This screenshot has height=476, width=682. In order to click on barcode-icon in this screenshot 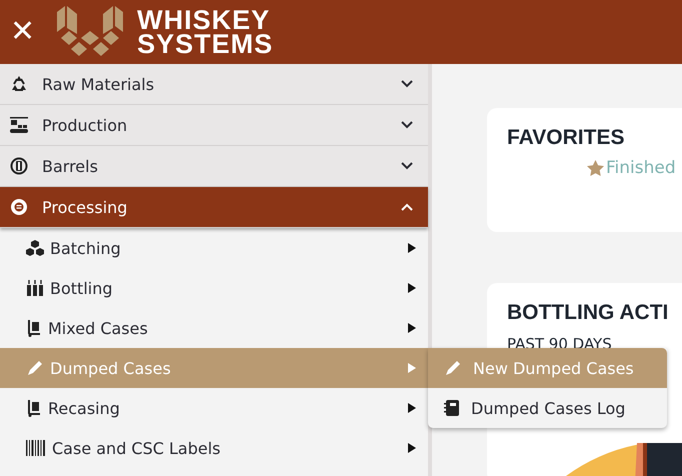, I will do `click(36, 448)`.